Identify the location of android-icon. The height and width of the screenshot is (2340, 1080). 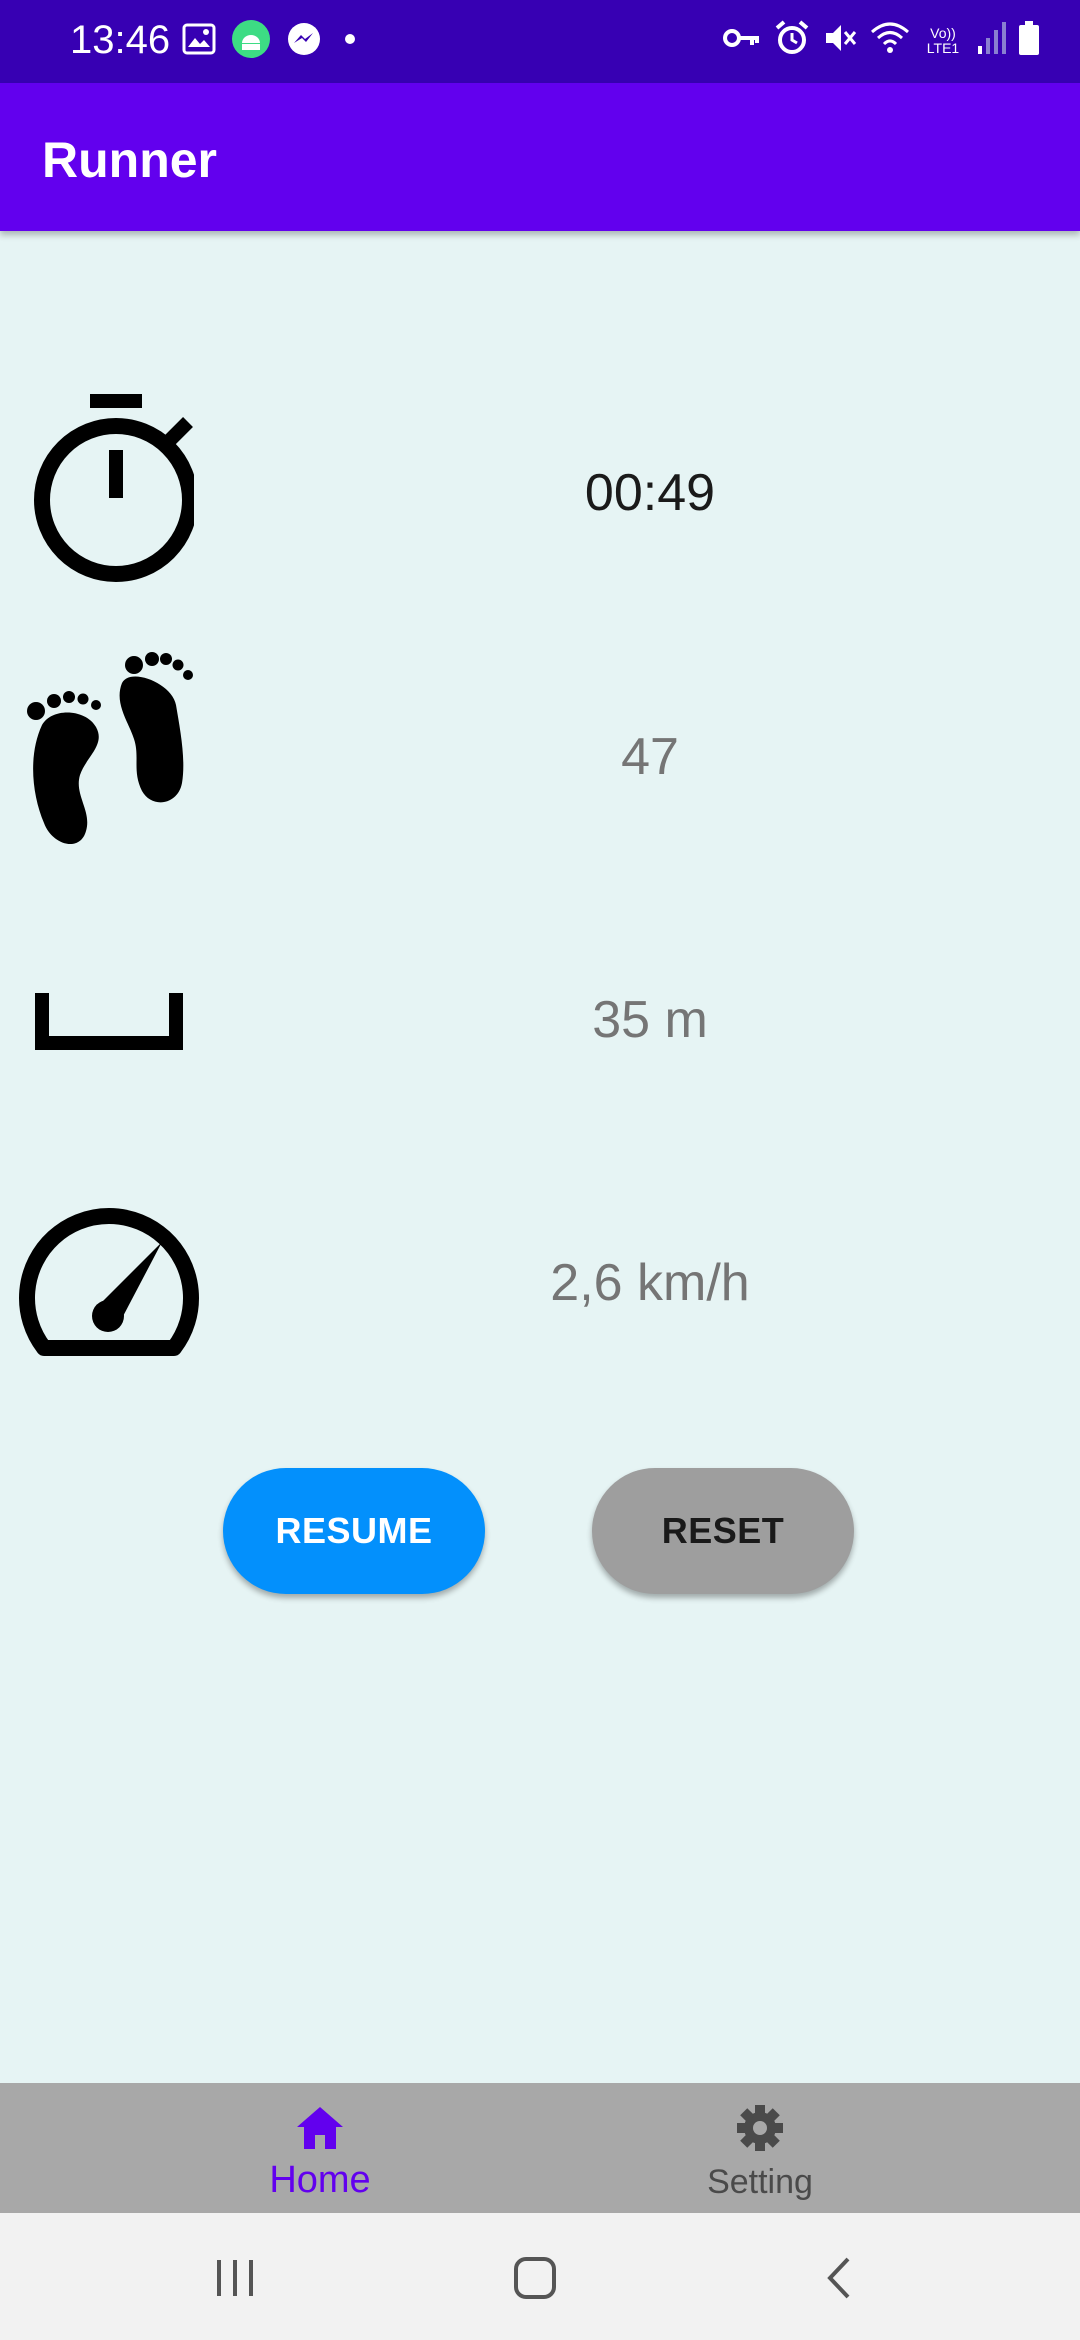
(251, 41).